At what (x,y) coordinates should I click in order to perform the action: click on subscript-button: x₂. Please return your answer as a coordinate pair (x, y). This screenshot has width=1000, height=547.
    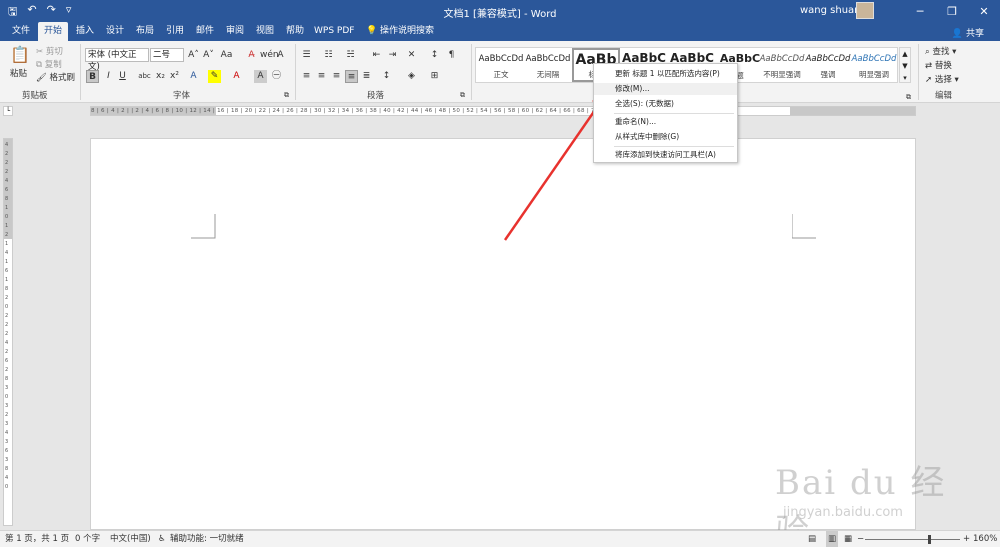
    Looking at the image, I should click on (160, 76).